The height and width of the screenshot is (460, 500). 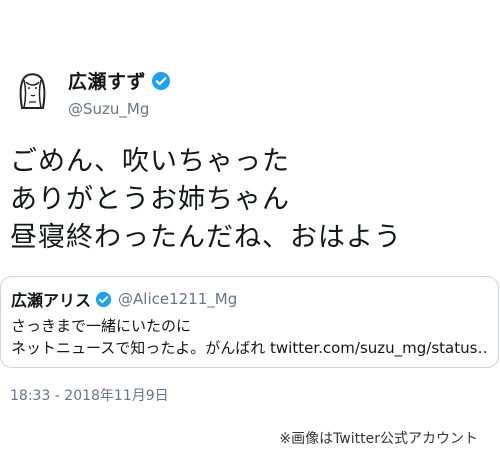 What do you see at coordinates (119, 109) in the screenshot?
I see `author-handle: @Suzu_Mg` at bounding box center [119, 109].